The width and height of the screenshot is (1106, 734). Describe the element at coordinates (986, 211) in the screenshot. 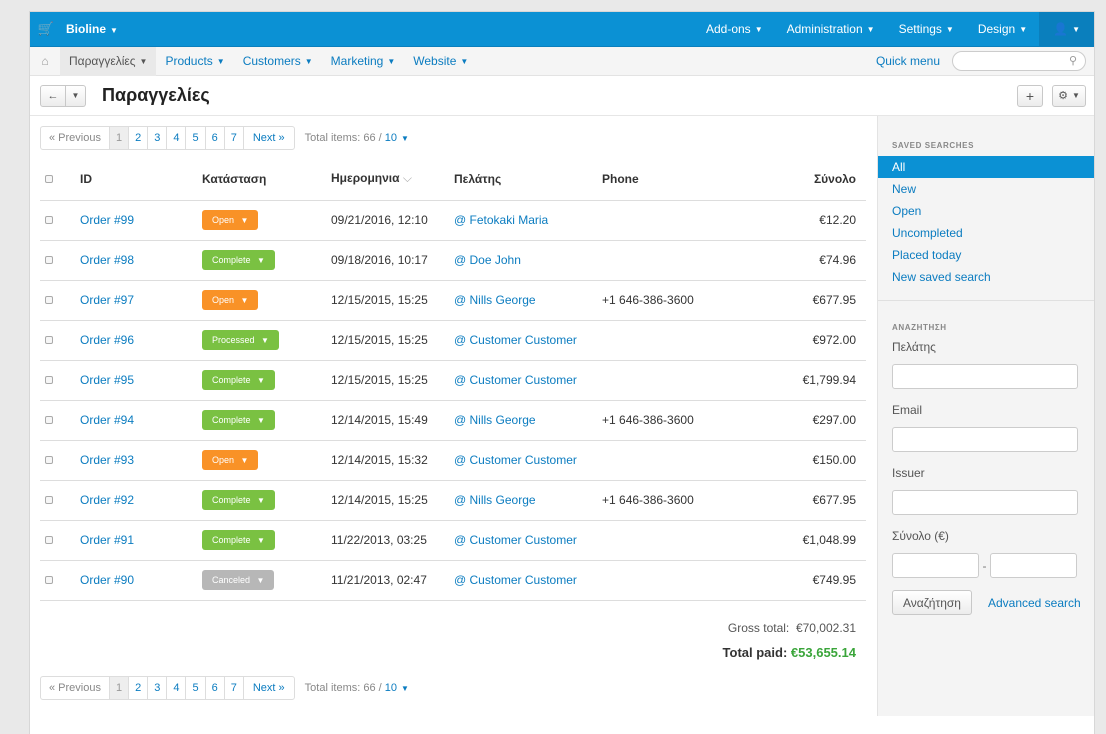

I see `saved-search-open: Open` at that location.